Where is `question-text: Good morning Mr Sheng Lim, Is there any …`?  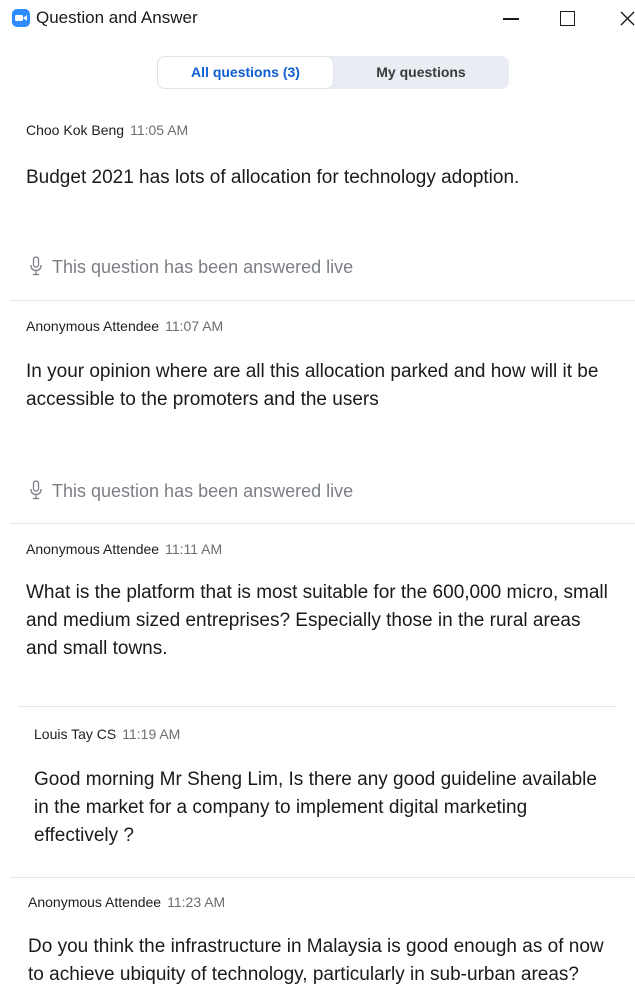 question-text: Good morning Mr Sheng Lim, Is there any … is located at coordinates (315, 807).